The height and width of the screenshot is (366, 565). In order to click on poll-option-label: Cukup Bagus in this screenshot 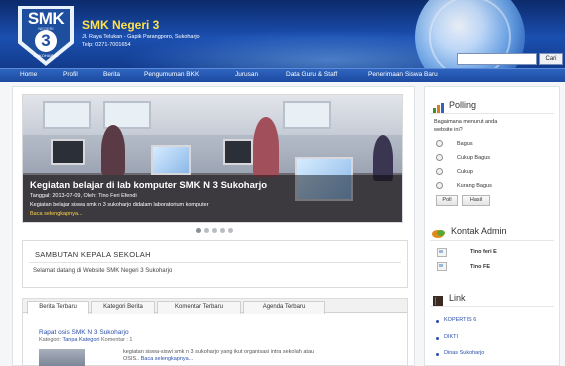, I will do `click(474, 158)`.